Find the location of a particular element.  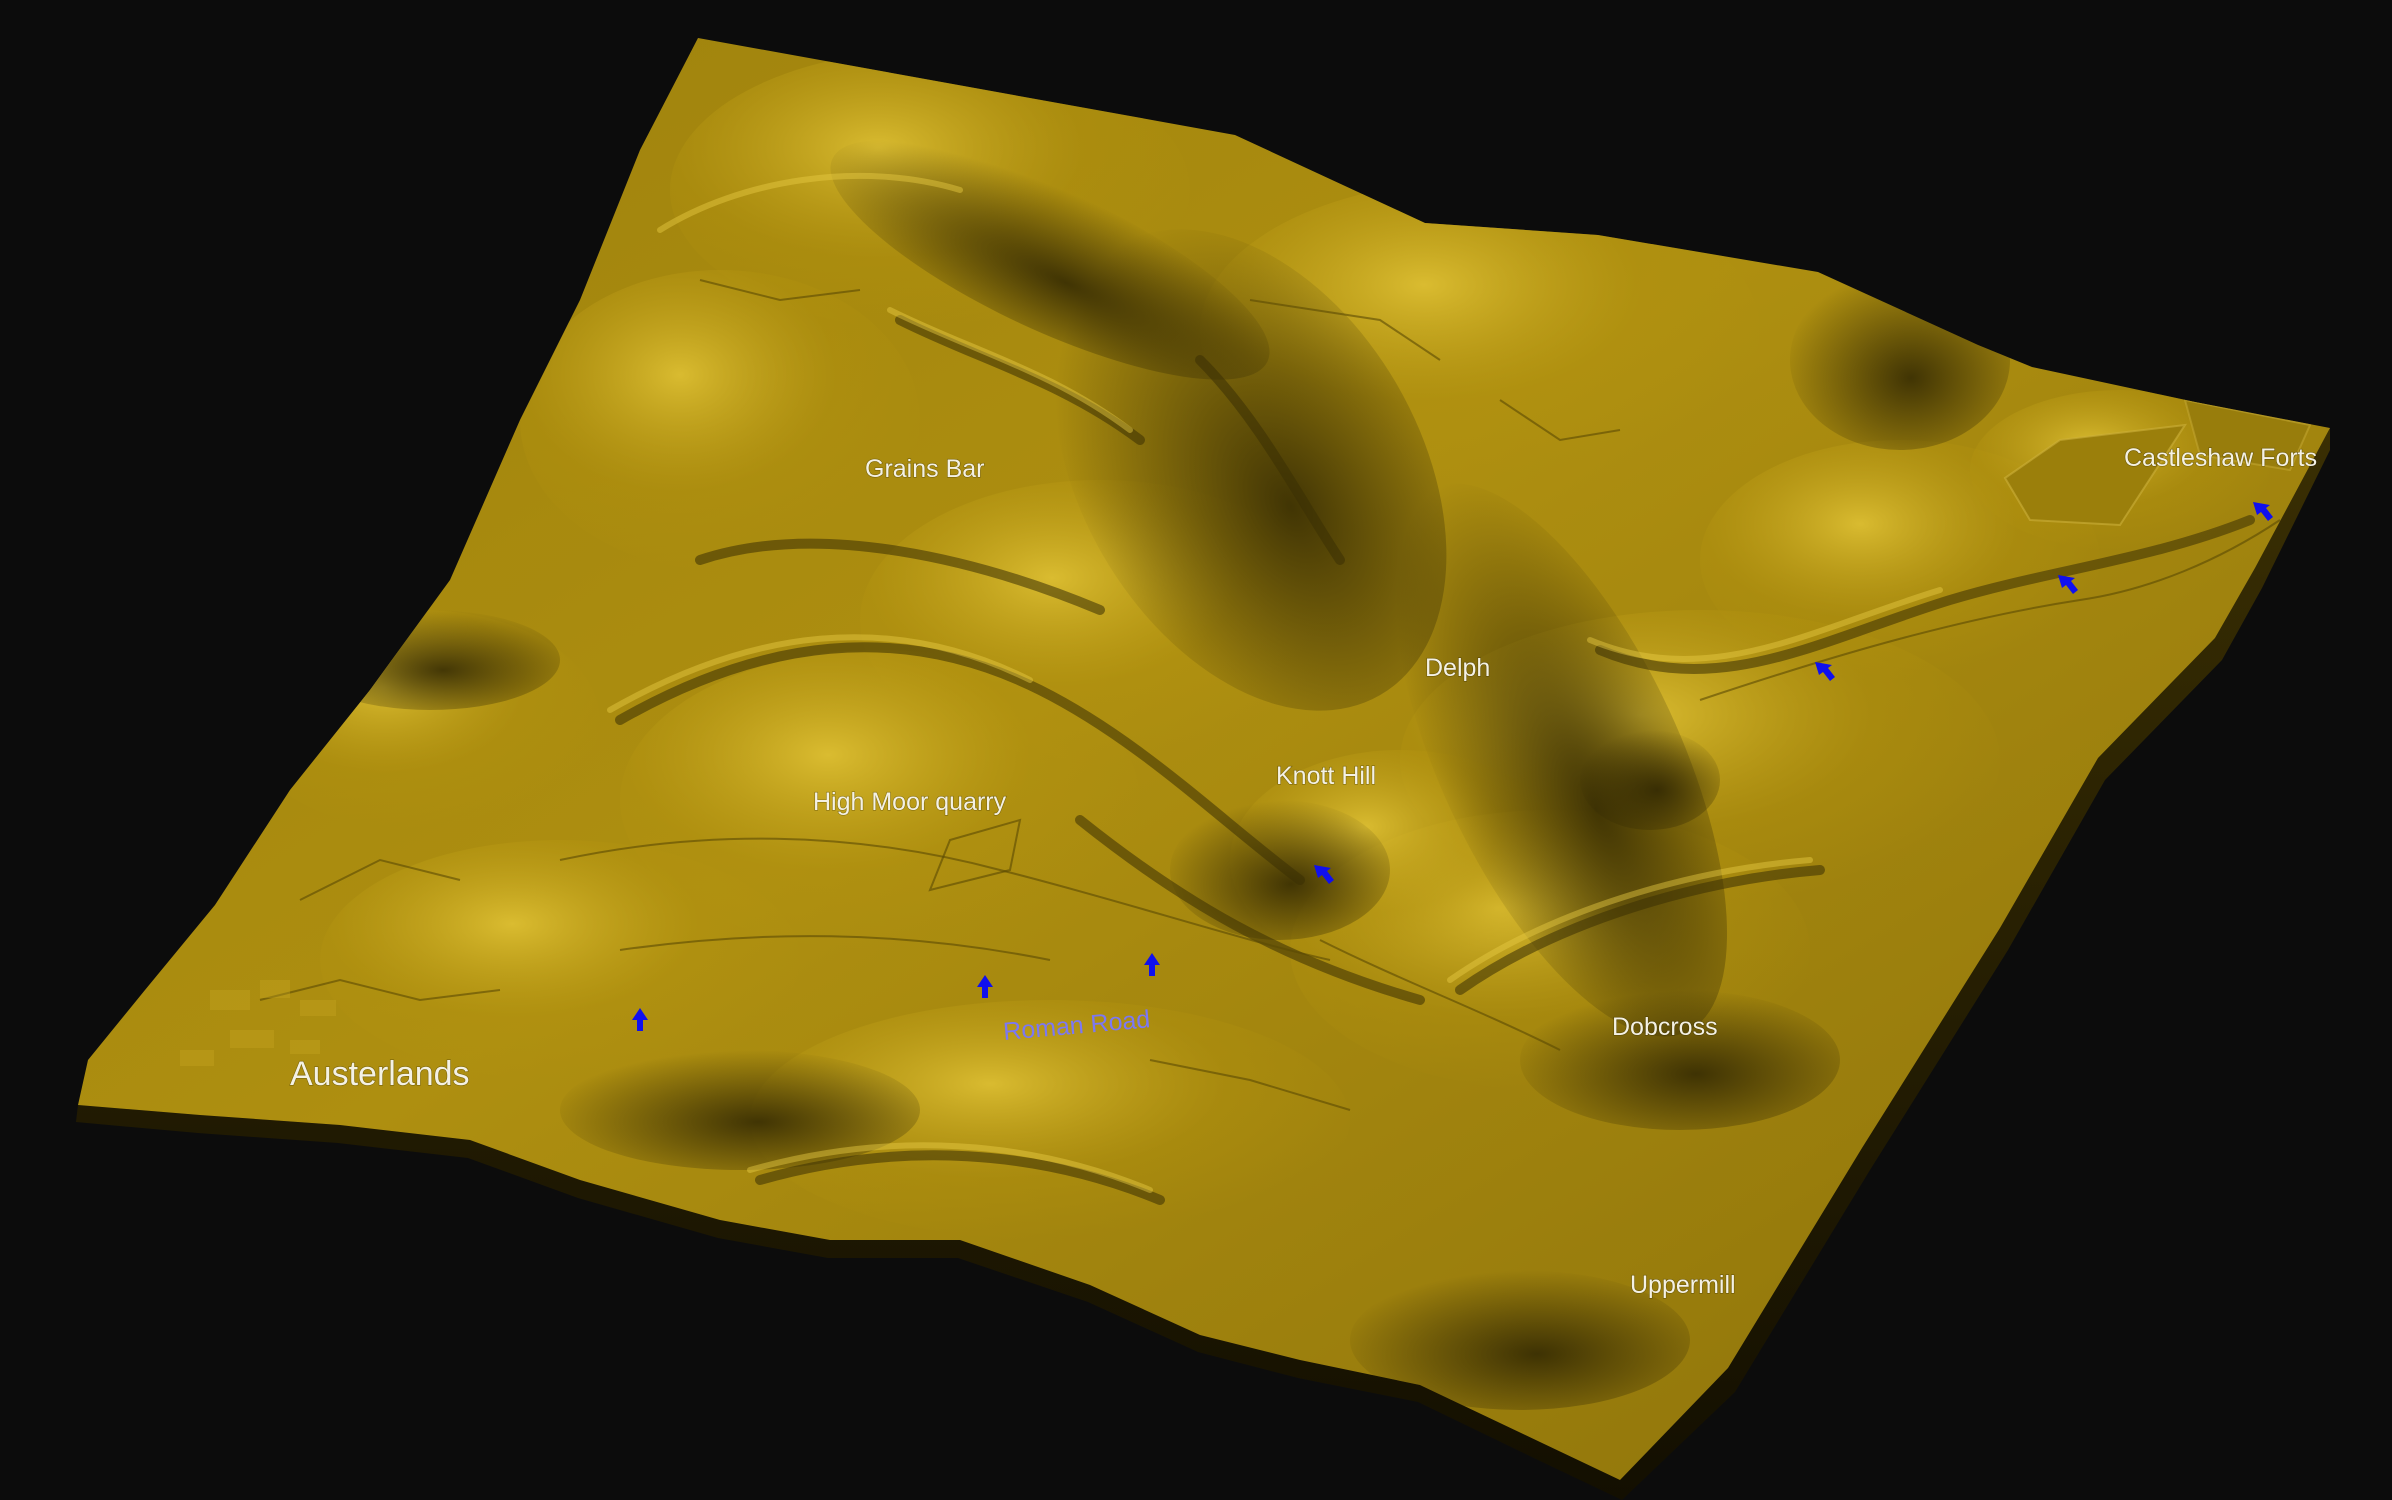

label-castleshaw-forts: Castleshaw Forts is located at coordinates (2220, 458).